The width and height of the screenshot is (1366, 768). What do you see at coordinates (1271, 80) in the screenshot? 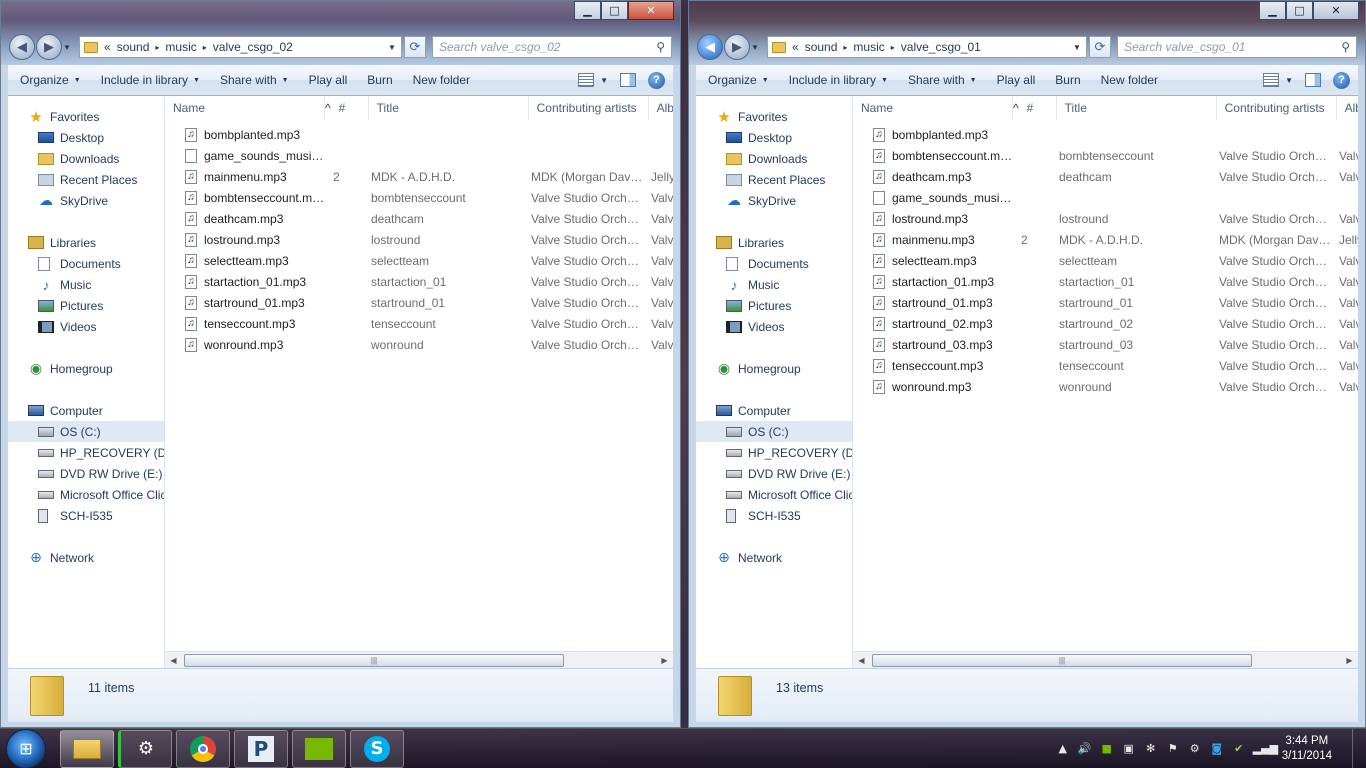
I see `change-view-icon` at bounding box center [1271, 80].